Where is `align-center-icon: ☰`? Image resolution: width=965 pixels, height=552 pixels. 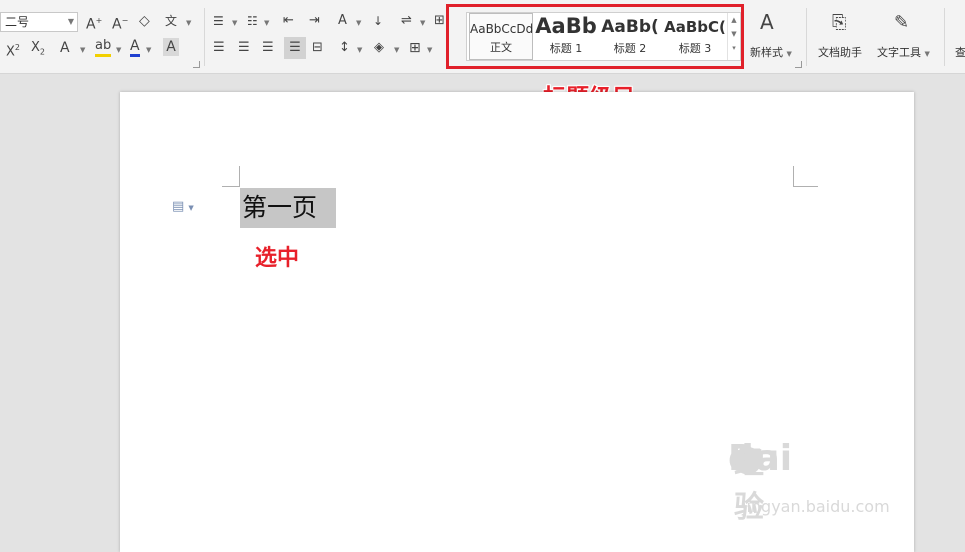
align-center-icon: ☰ is located at coordinates (244, 48).